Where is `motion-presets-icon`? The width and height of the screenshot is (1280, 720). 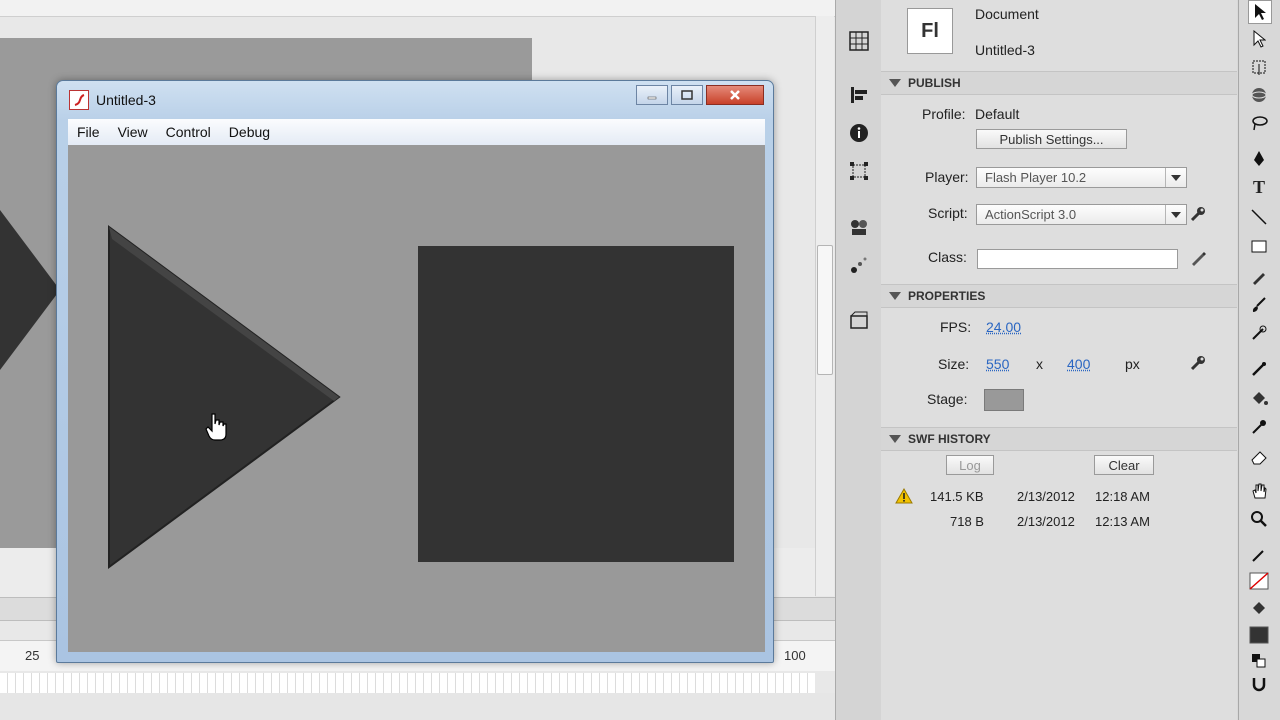 motion-presets-icon is located at coordinates (859, 265).